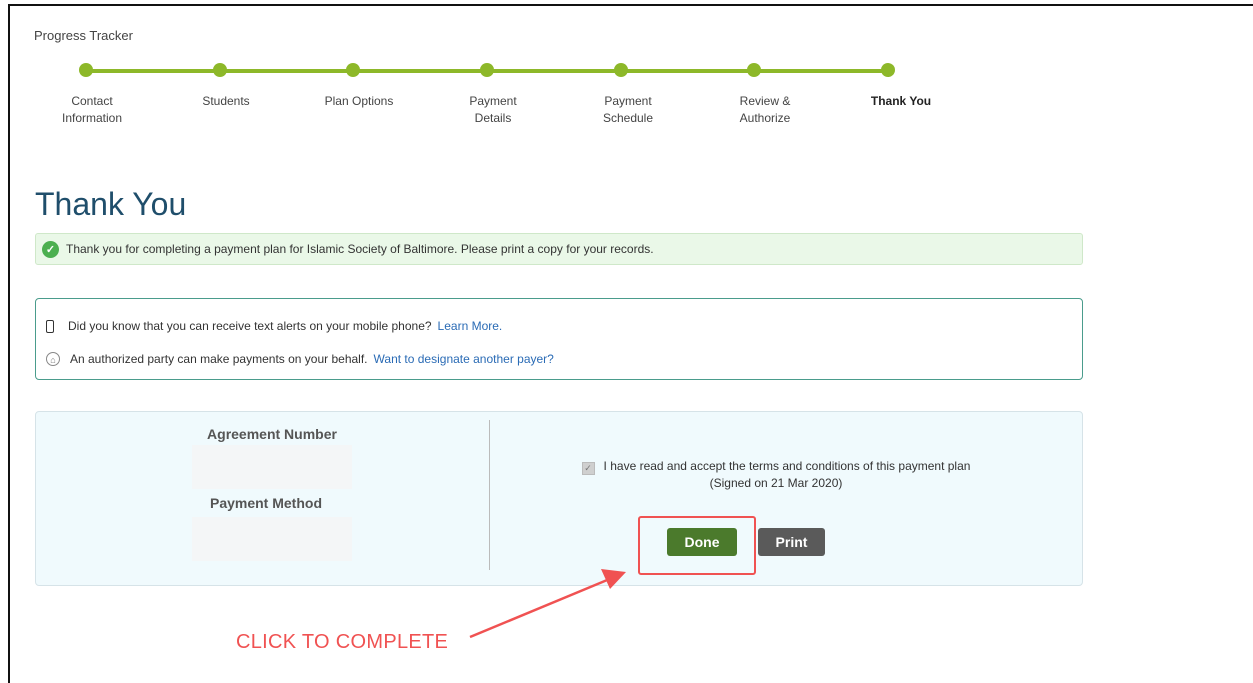  Describe the element at coordinates (541, 607) in the screenshot. I see `annotation-arrow-line` at that location.